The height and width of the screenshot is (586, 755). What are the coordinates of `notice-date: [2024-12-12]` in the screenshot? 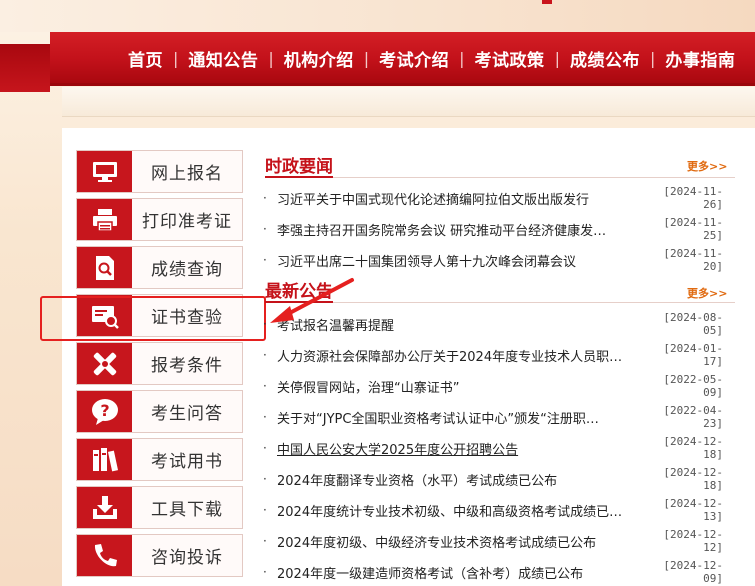 It's located at (693, 541).